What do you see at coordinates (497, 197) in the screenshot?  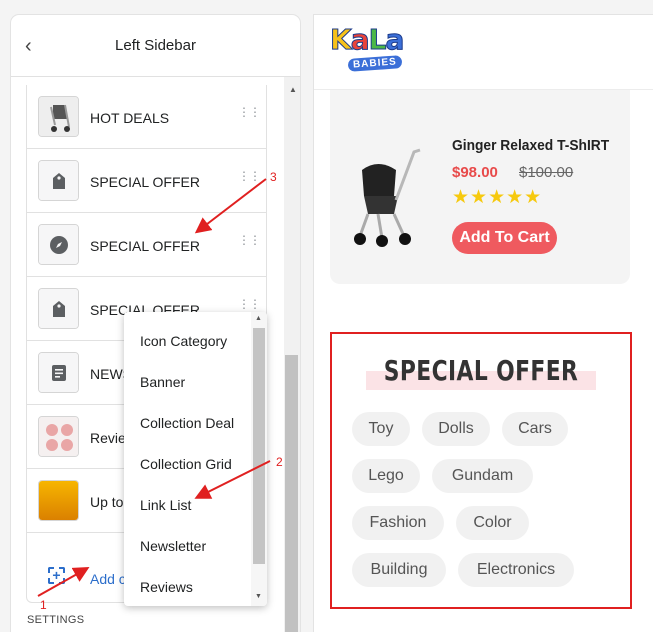 I see `rating-stars: ★★★★★` at bounding box center [497, 197].